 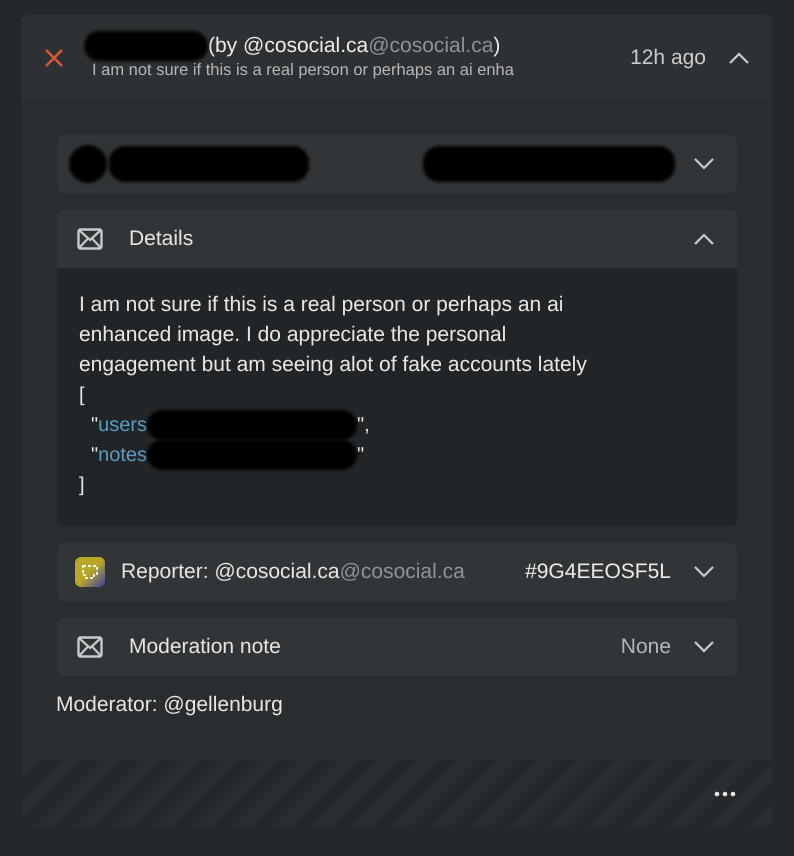 What do you see at coordinates (88, 164) in the screenshot?
I see `redaction-mark` at bounding box center [88, 164].